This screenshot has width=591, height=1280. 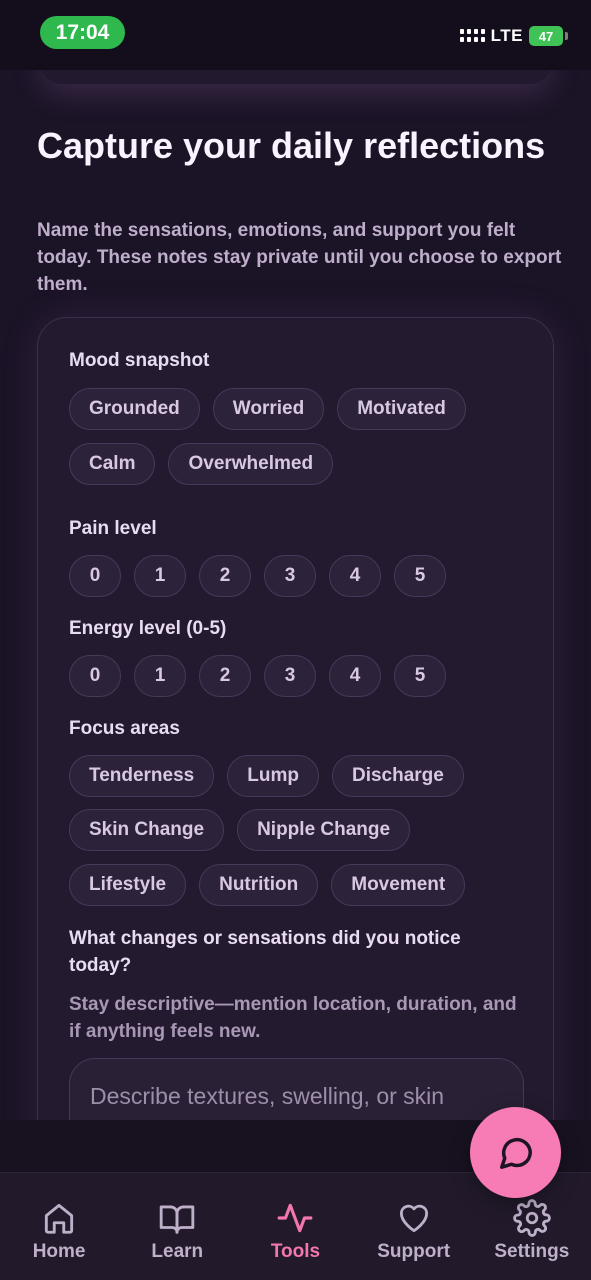 What do you see at coordinates (291, 145) in the screenshot?
I see `page-title: Capture your daily reflections` at bounding box center [291, 145].